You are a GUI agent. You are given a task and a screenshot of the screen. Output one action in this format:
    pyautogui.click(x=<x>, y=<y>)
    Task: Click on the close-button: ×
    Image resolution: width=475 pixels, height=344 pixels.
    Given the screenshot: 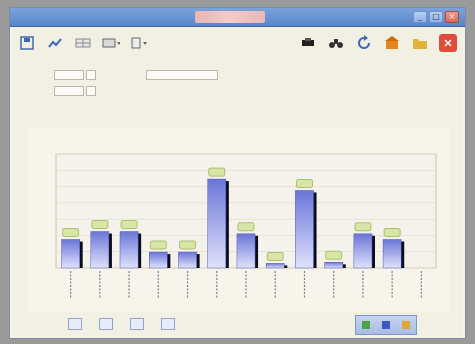 What is the action you would take?
    pyautogui.click(x=452, y=17)
    